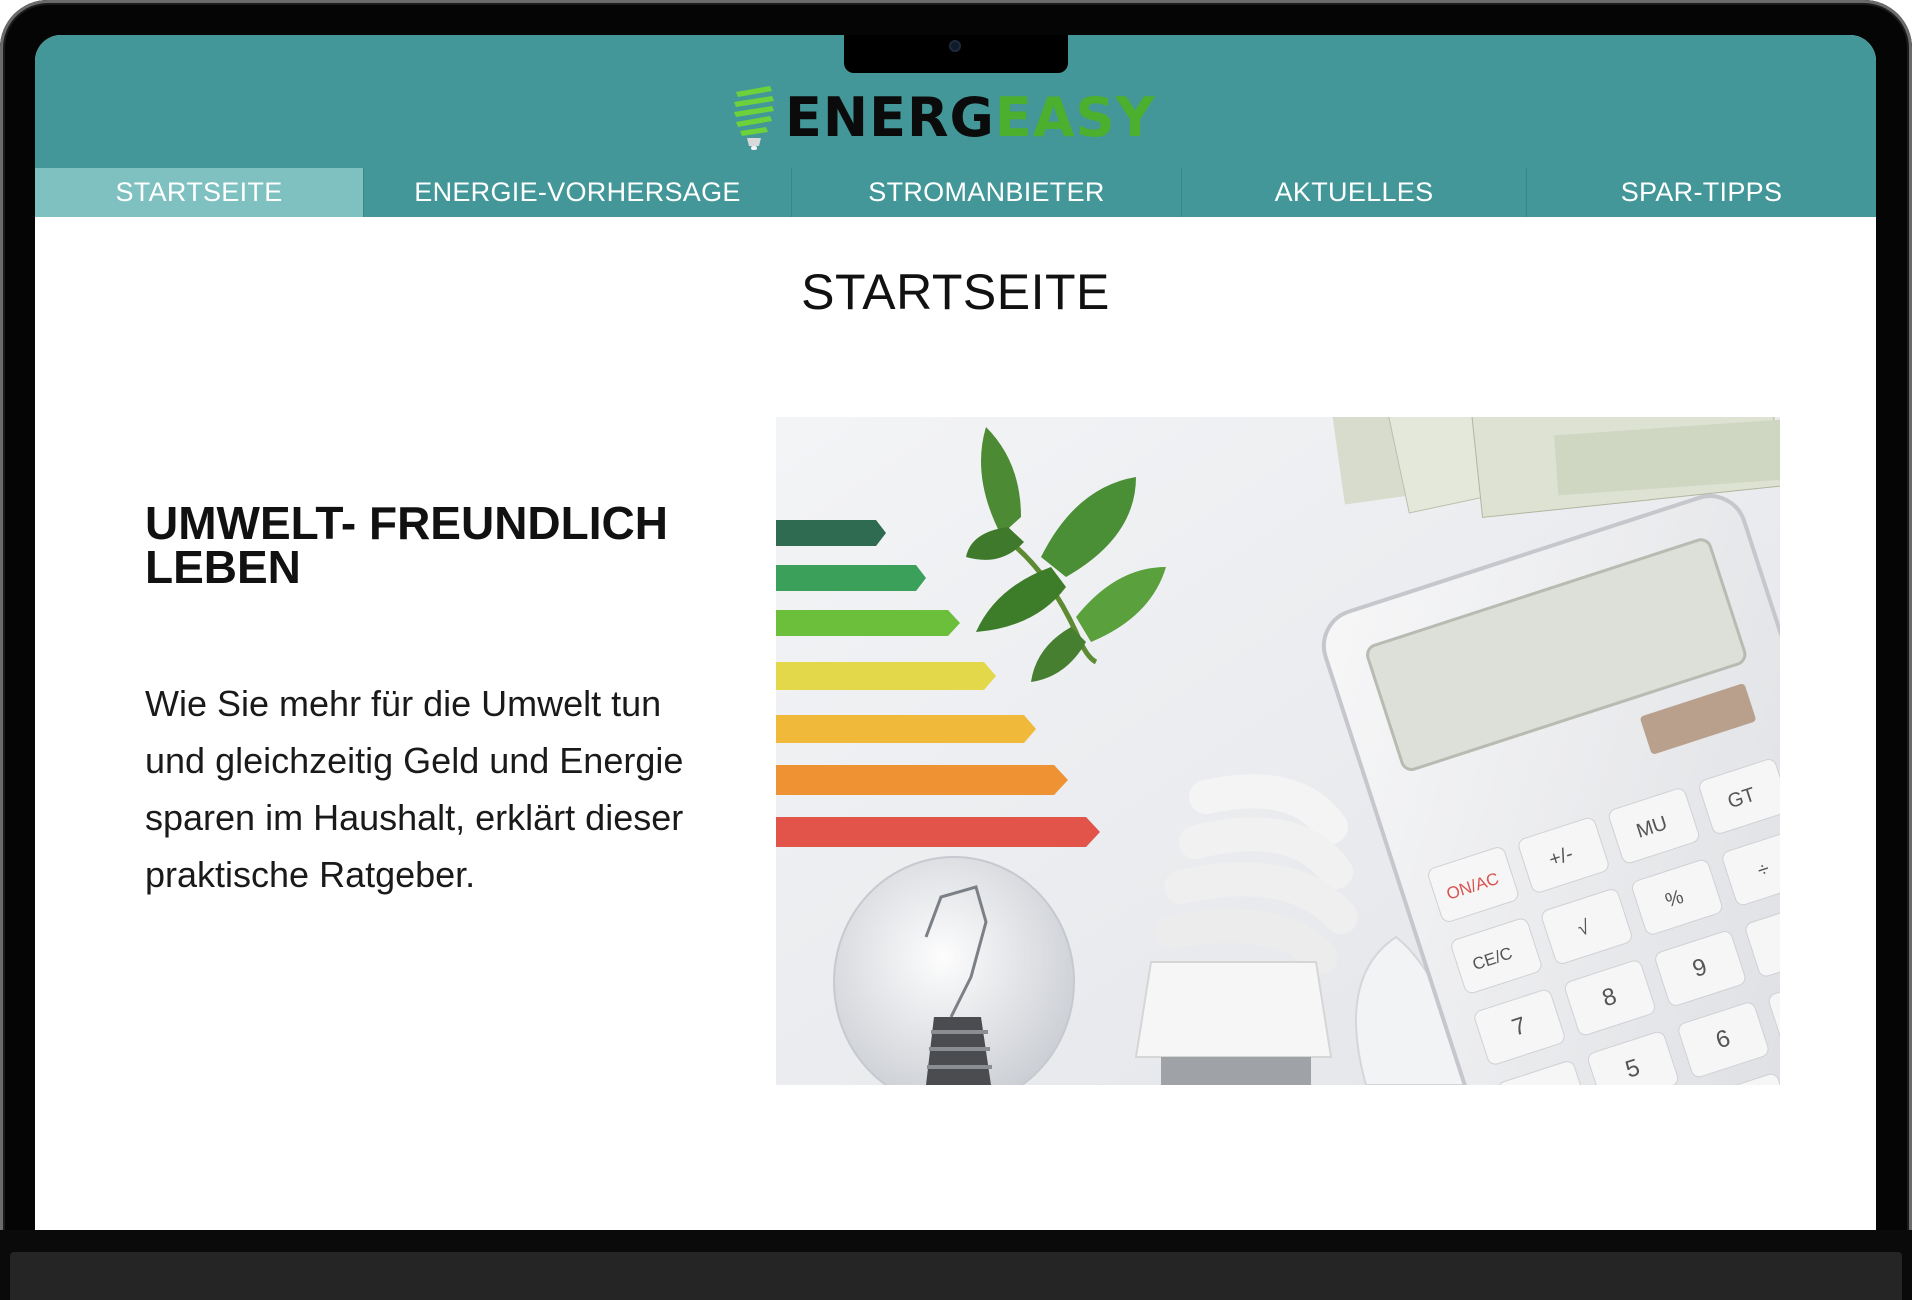 The width and height of the screenshot is (1912, 1300). I want to click on nav-item-aktuelles: AKTUELLES, so click(1354, 192).